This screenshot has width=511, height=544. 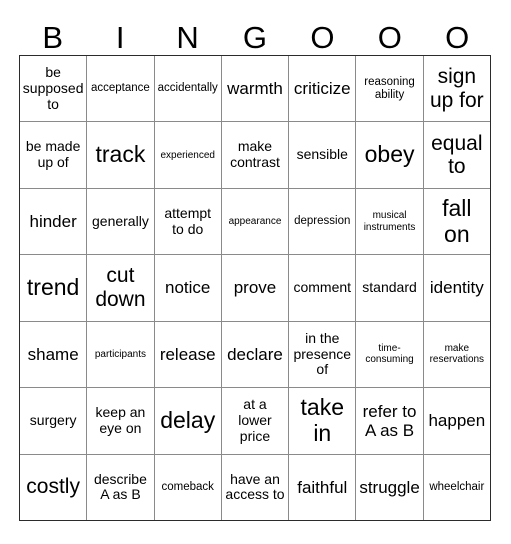 I want to click on bingo-cell-r1-c3: accidentally, so click(x=188, y=89).